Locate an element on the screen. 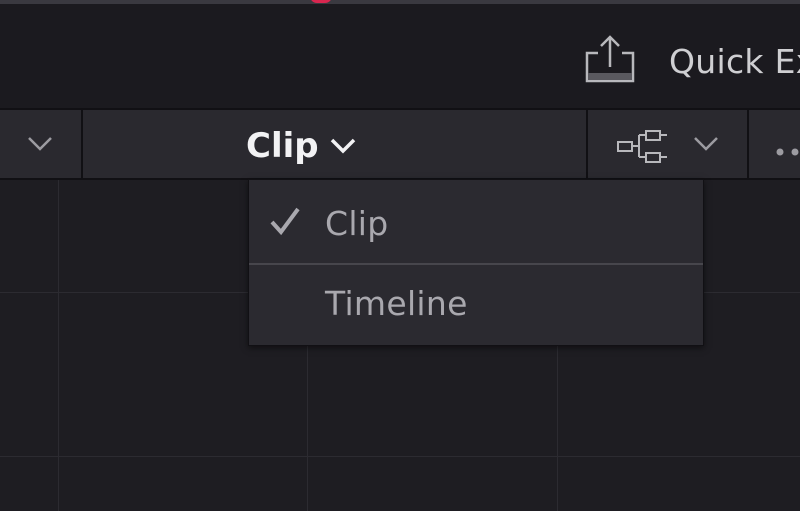 The height and width of the screenshot is (511, 800). export-upload-icon is located at coordinates (610, 61).